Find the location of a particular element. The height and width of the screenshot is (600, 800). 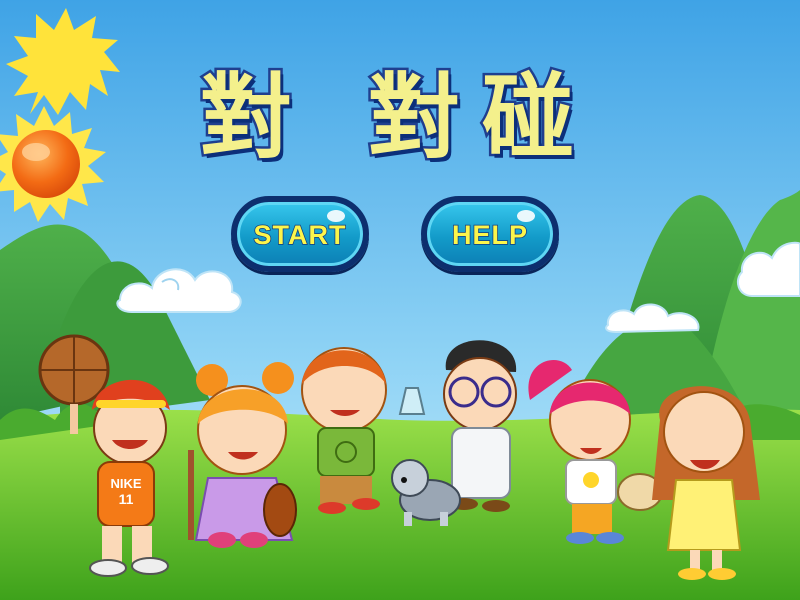

game-title: 對 對碰 is located at coordinates (397, 118).